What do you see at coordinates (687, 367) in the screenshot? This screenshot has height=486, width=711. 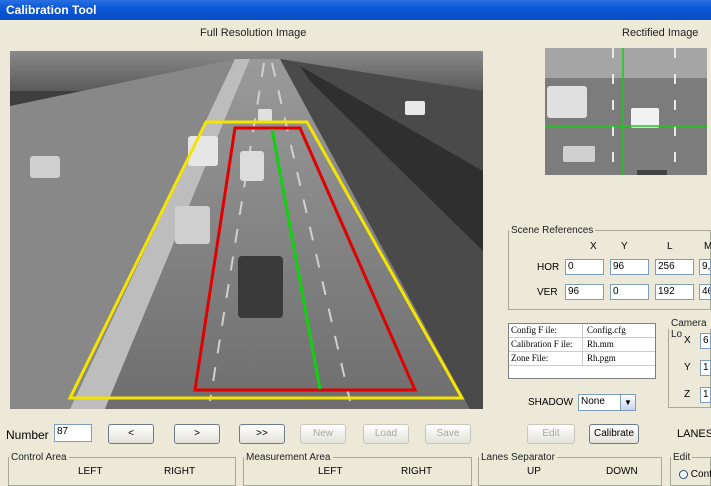 I see `camera-y-label: Y` at bounding box center [687, 367].